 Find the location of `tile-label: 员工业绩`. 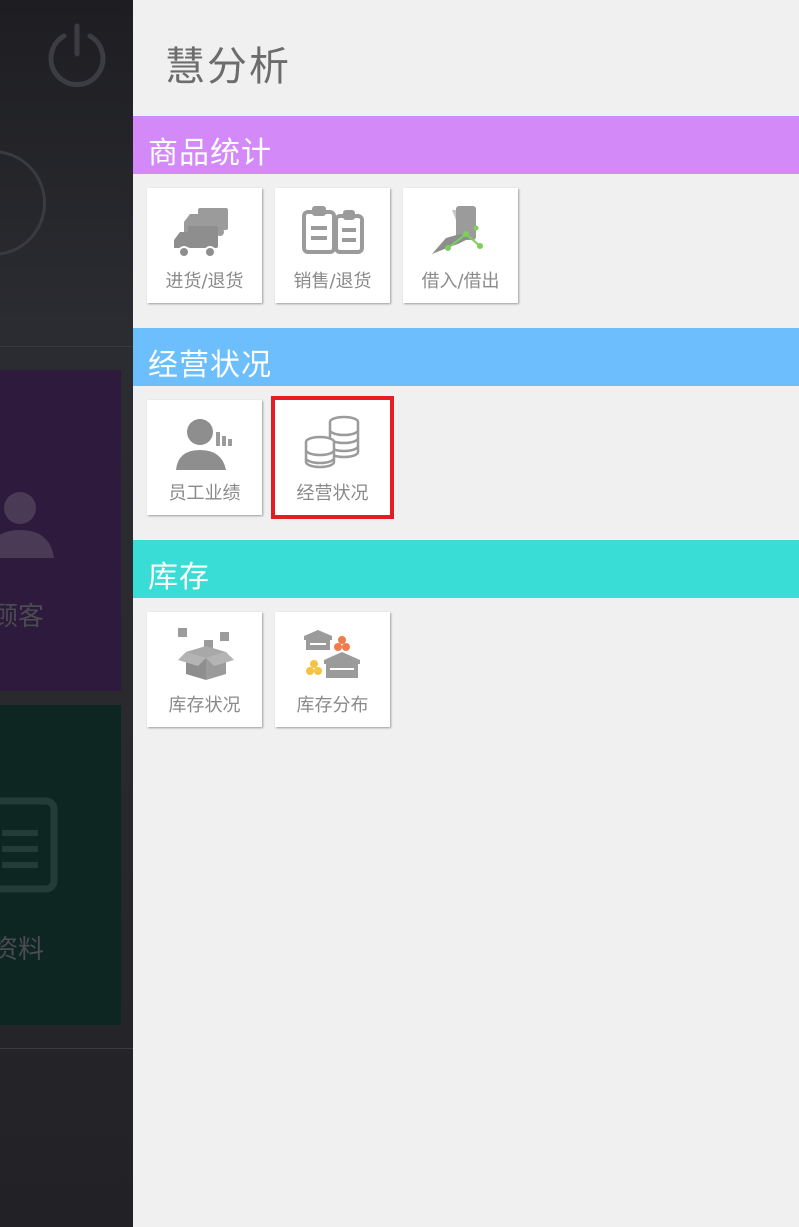

tile-label: 员工业绩 is located at coordinates (204, 493).